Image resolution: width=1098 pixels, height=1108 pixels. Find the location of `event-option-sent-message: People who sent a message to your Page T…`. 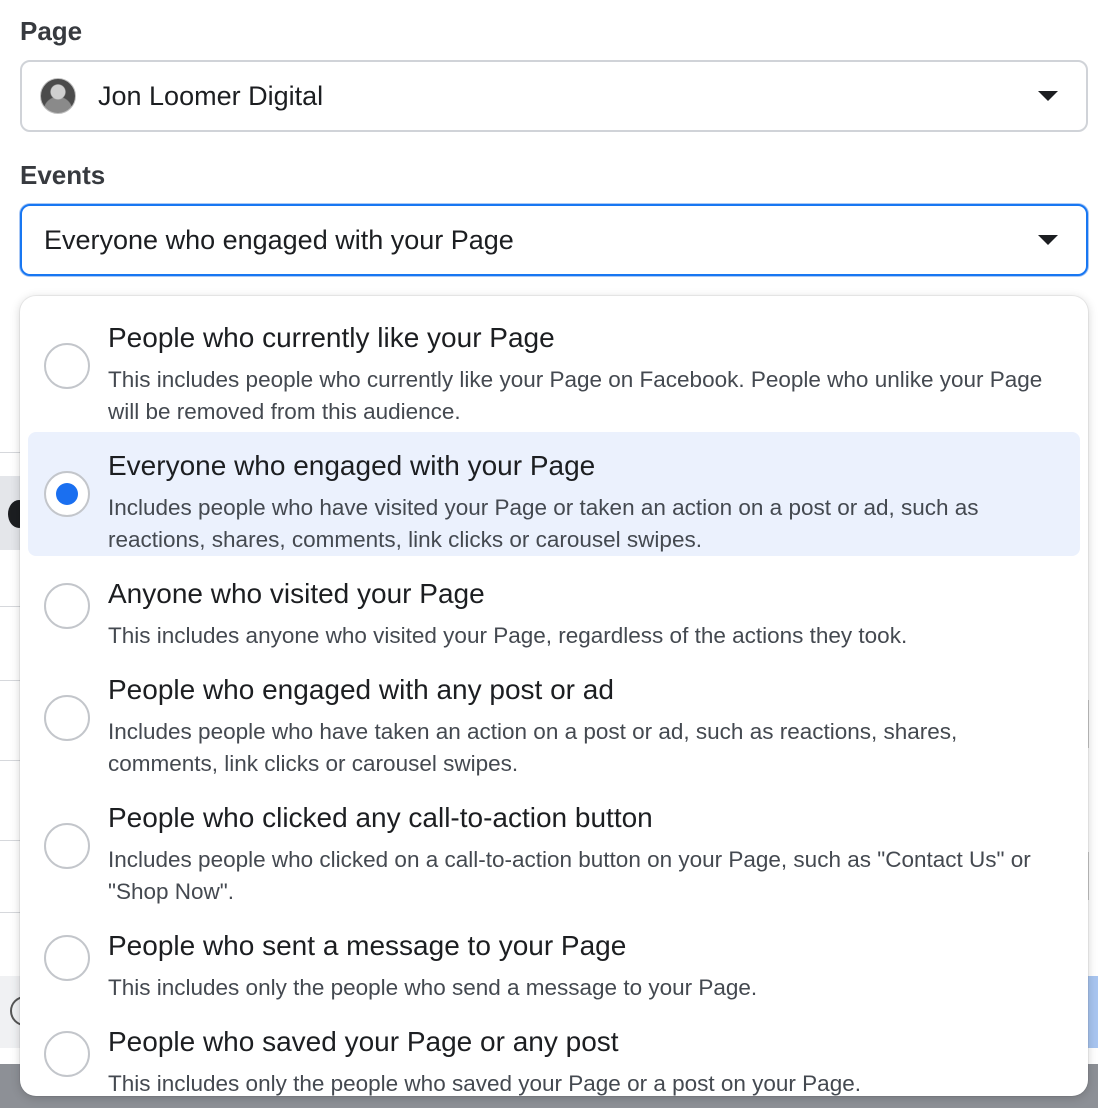

event-option-sent-message: People who sent a message to your Page T… is located at coordinates (554, 958).